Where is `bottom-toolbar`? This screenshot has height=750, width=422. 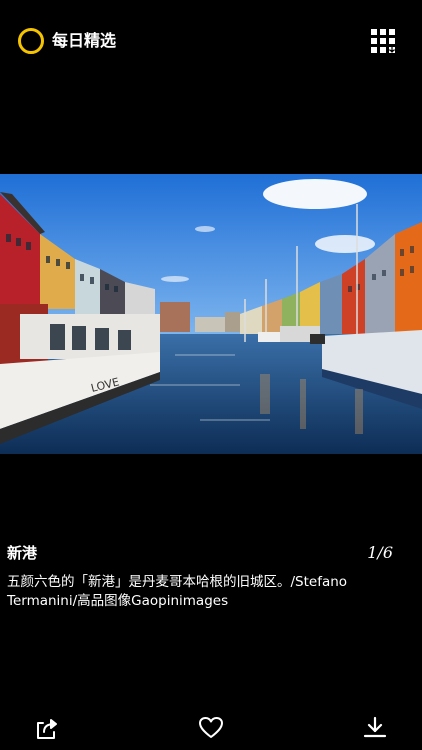 bottom-toolbar is located at coordinates (211, 727).